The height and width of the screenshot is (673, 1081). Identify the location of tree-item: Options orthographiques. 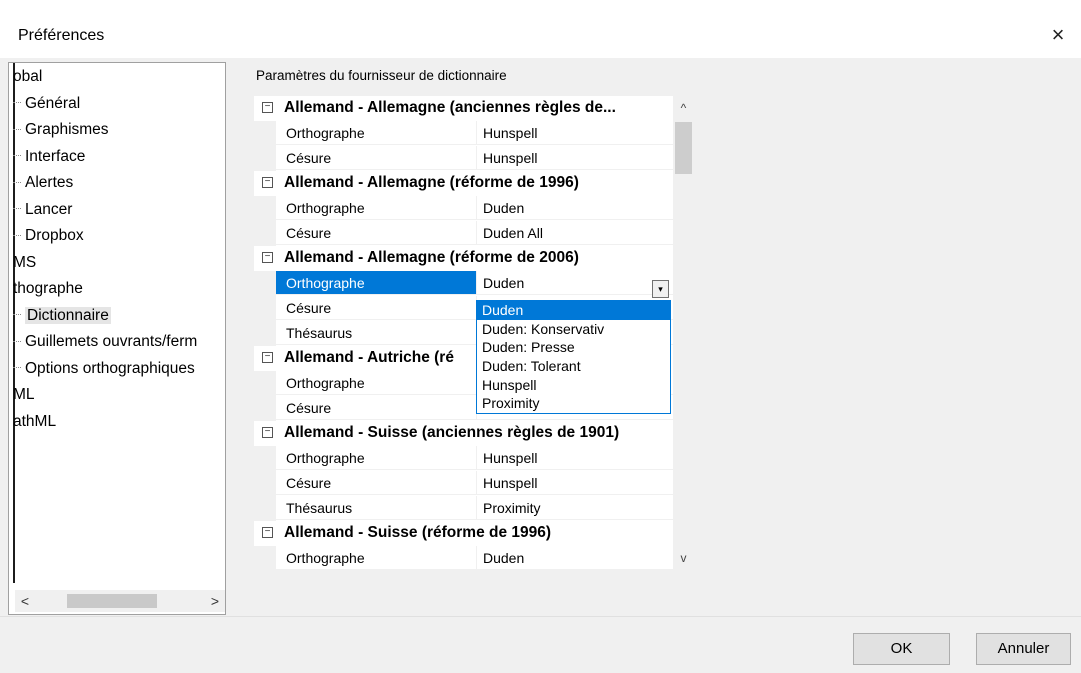
(104, 369).